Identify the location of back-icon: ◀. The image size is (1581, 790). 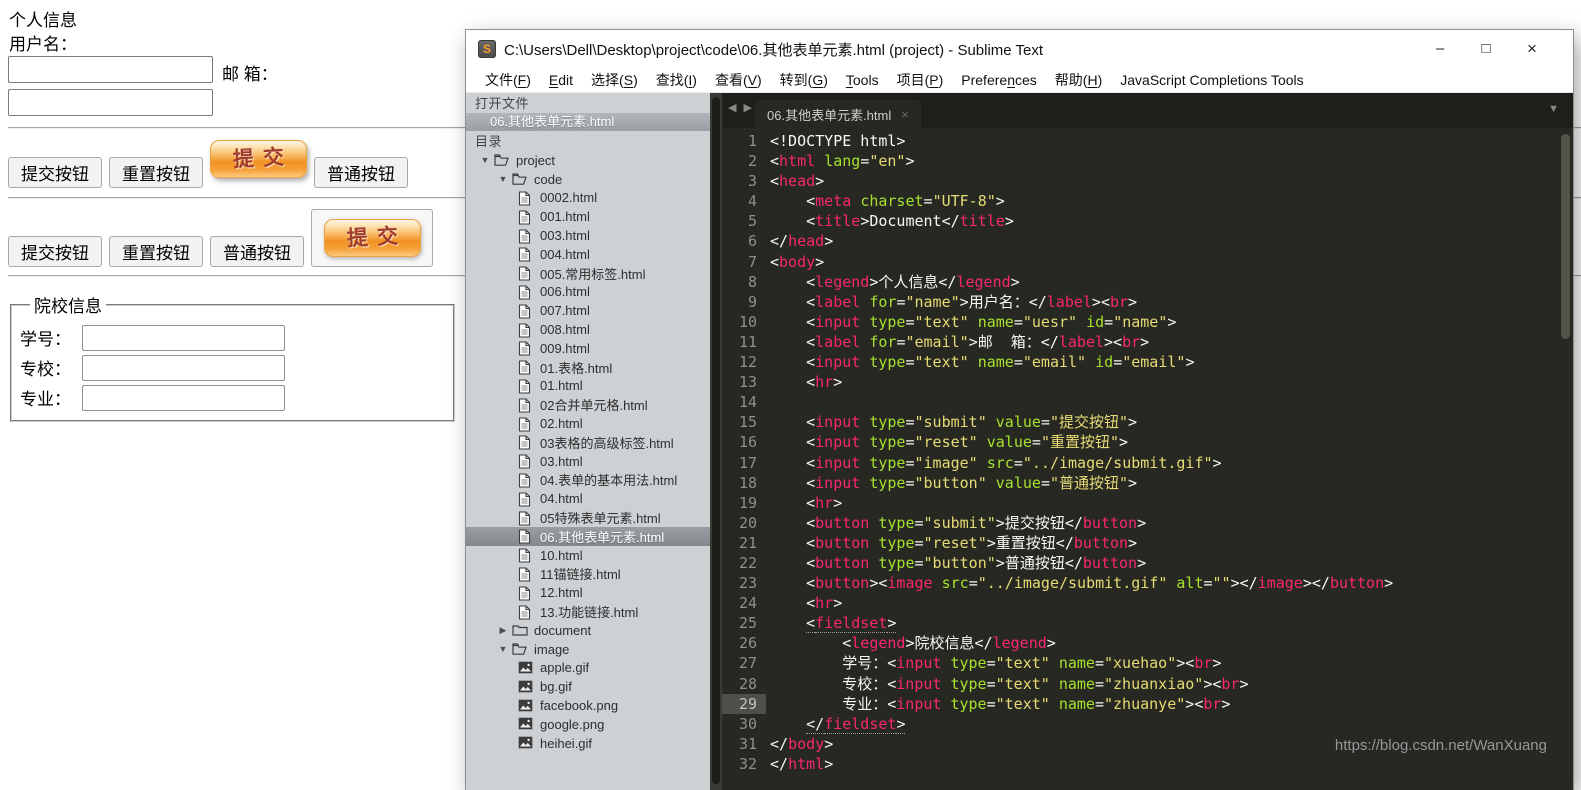
(733, 108).